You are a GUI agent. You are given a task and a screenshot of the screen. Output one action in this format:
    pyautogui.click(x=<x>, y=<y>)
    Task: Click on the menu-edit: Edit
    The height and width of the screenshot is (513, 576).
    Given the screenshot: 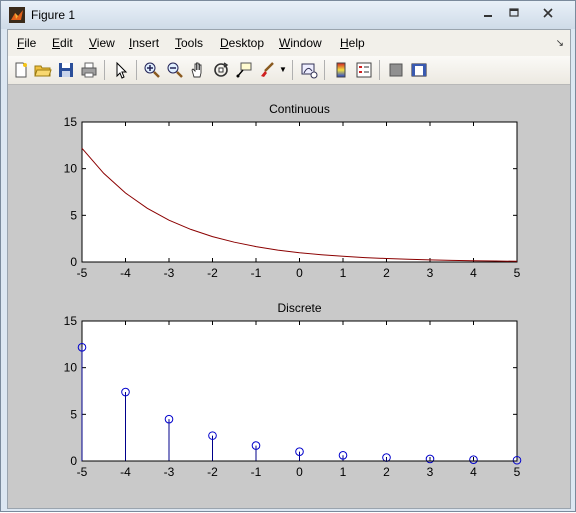 What is the action you would take?
    pyautogui.click(x=62, y=43)
    